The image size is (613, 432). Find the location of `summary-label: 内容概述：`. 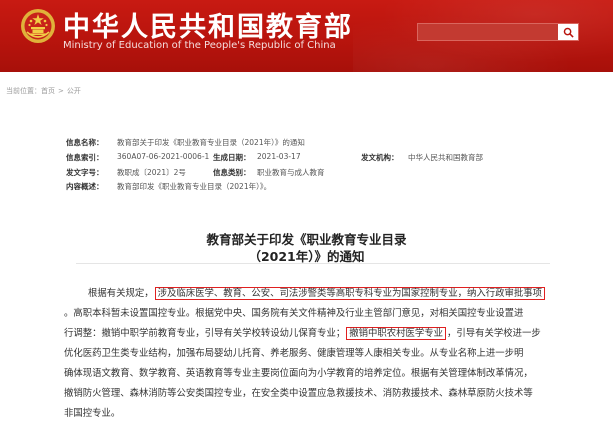

summary-label: 内容概述： is located at coordinates (85, 186).